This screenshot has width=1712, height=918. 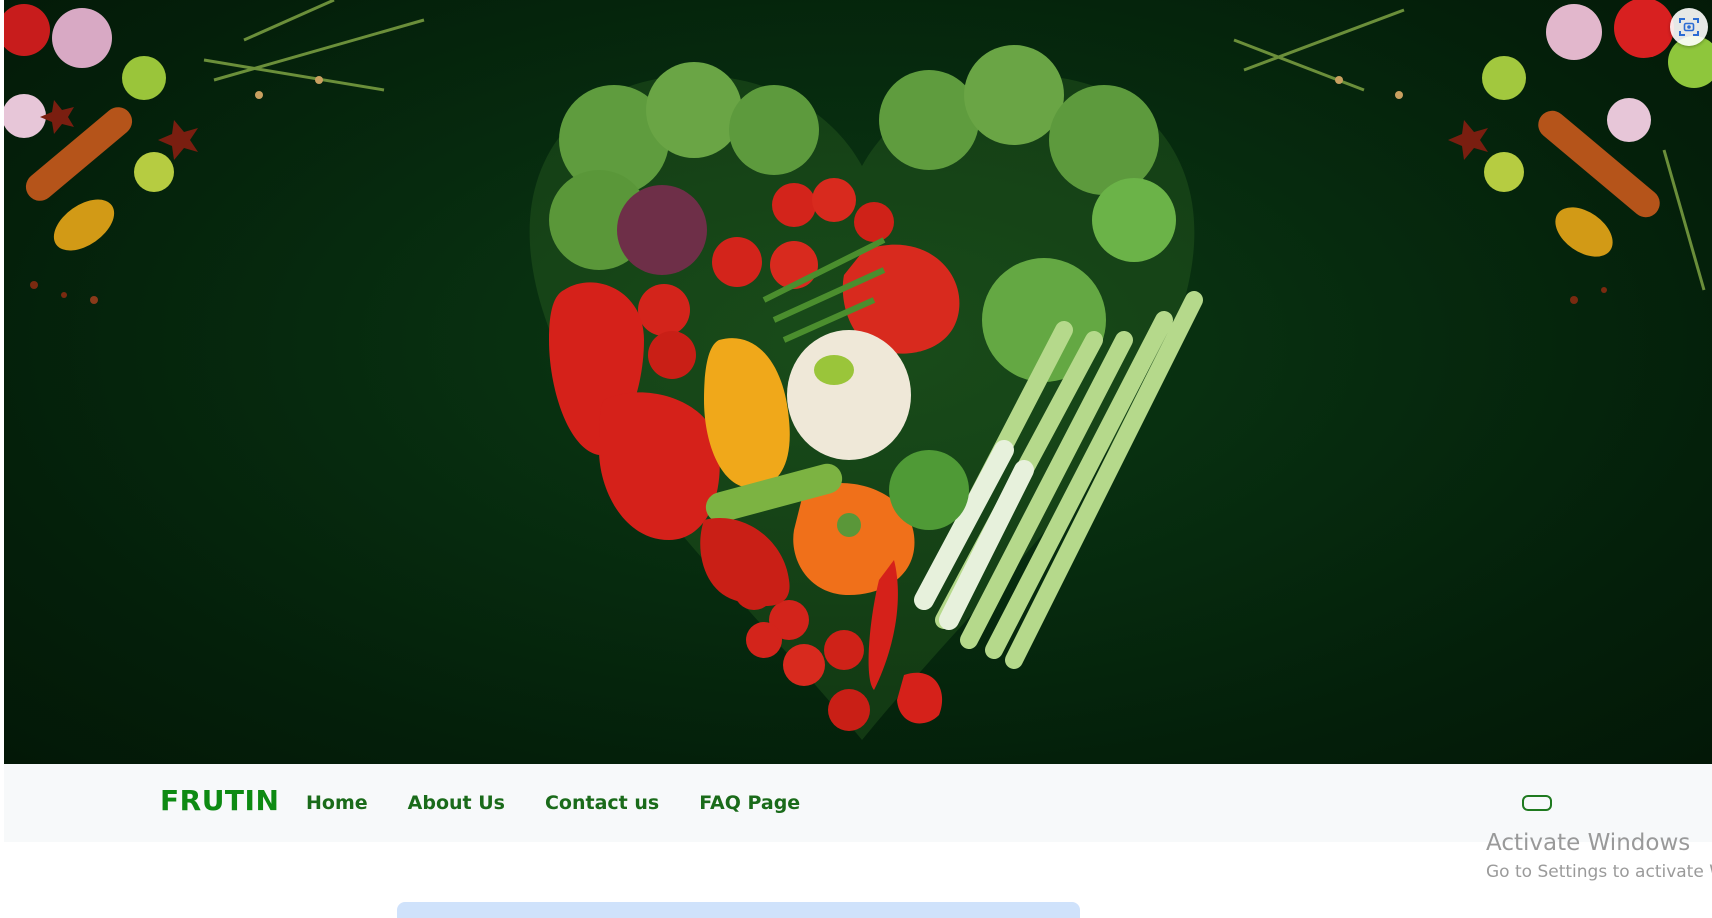 I want to click on nav-link-faq-page: FAQ Page, so click(x=749, y=803).